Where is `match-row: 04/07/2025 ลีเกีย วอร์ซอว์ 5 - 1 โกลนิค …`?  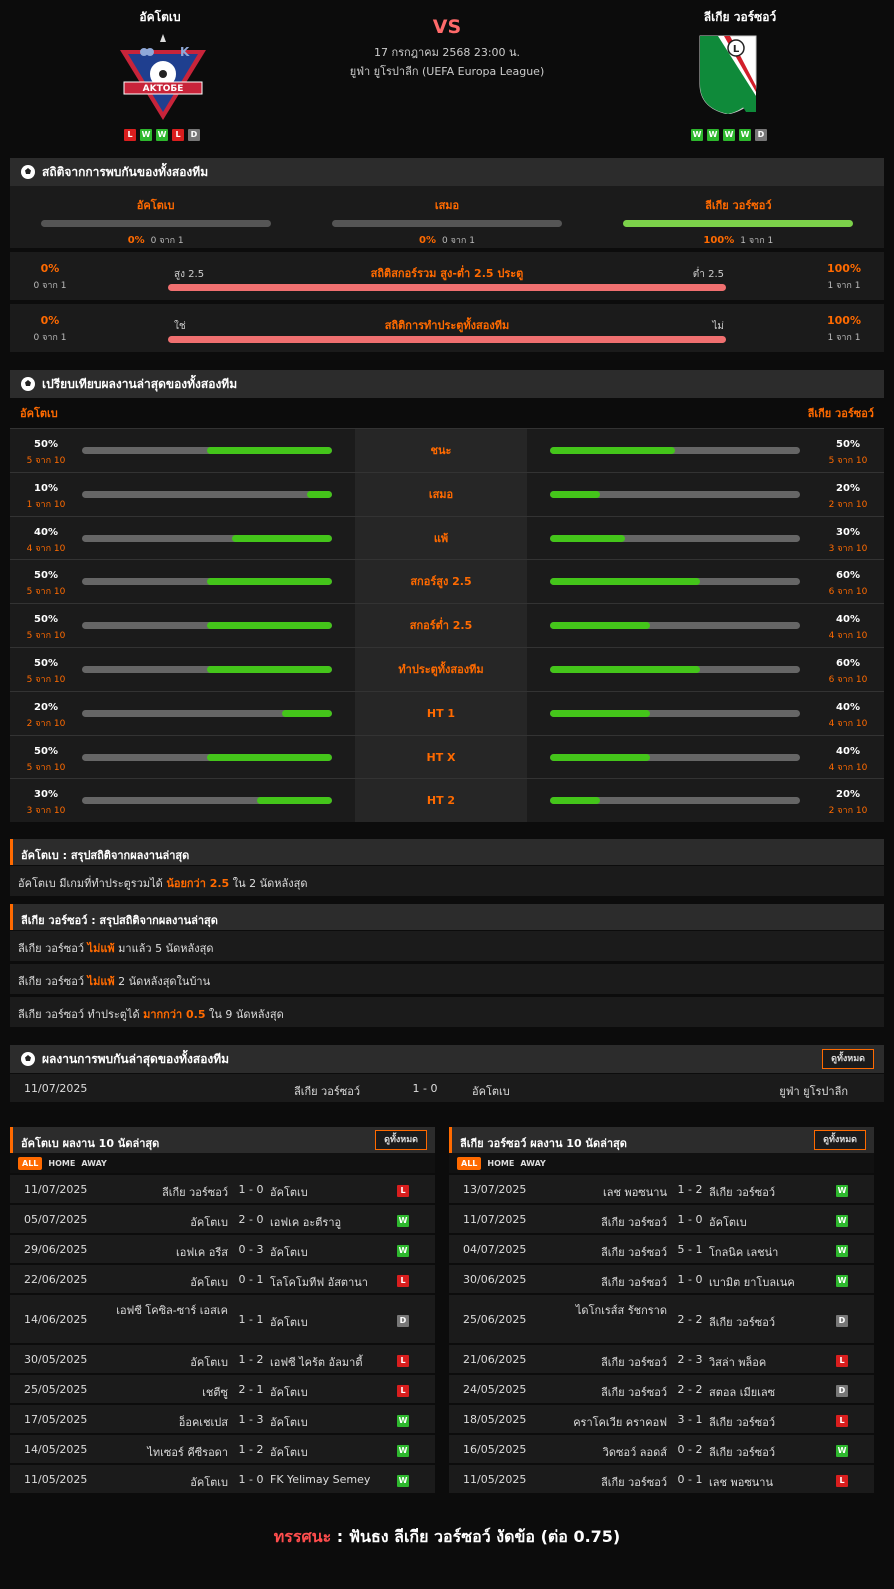 match-row: 04/07/2025 ลีเกีย วอร์ซอว์ 5 - 1 โกลนิค … is located at coordinates (661, 1248).